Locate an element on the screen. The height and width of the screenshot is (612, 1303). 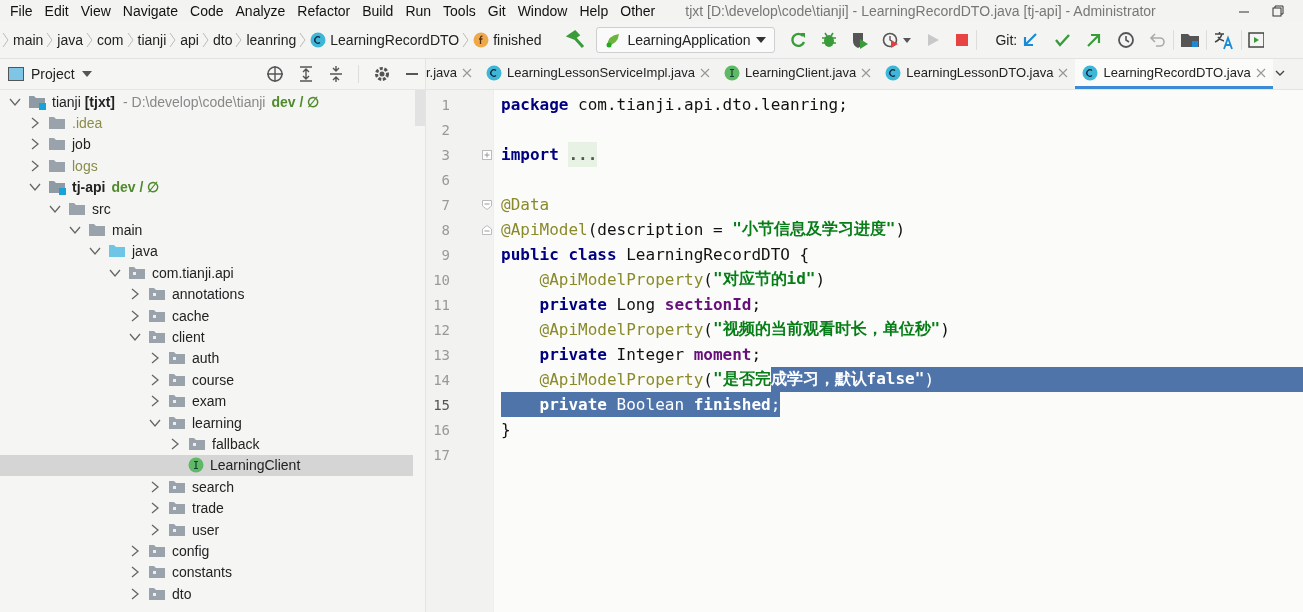
line-number: 17 is located at coordinates (441, 454).